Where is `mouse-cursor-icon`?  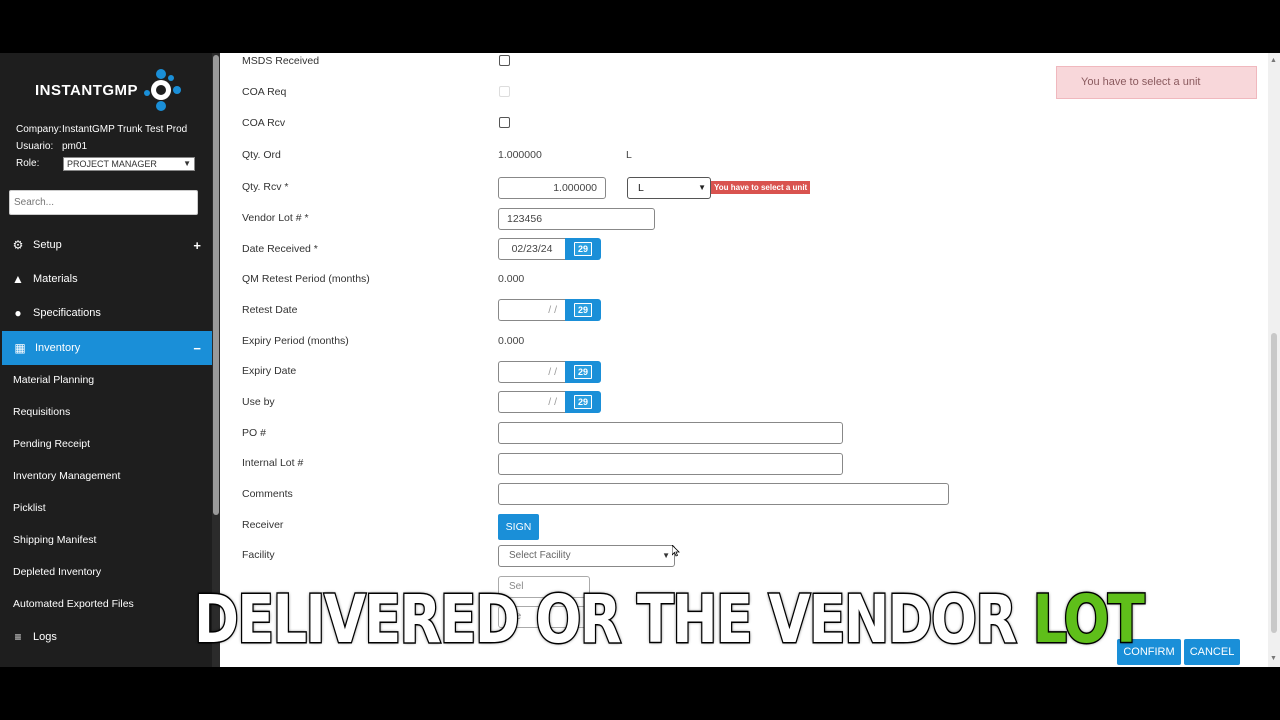 mouse-cursor-icon is located at coordinates (676, 551).